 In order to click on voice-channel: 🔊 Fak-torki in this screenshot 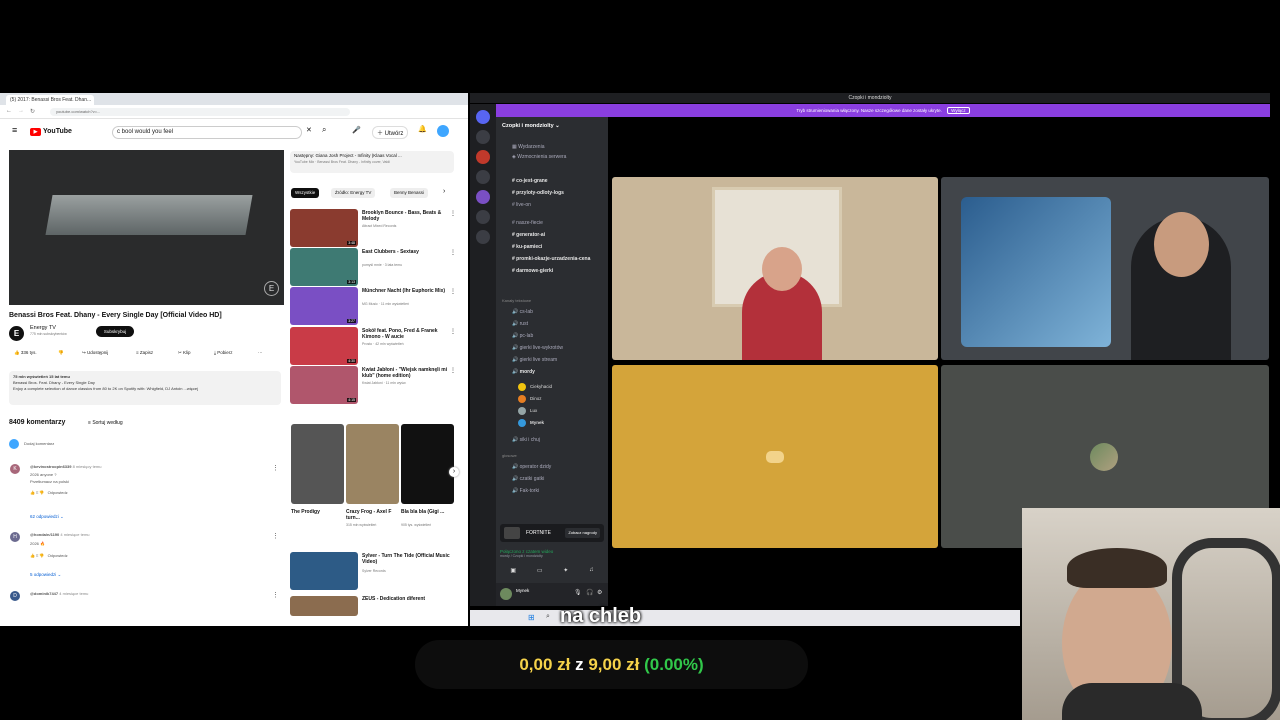, I will do `click(525, 491)`.